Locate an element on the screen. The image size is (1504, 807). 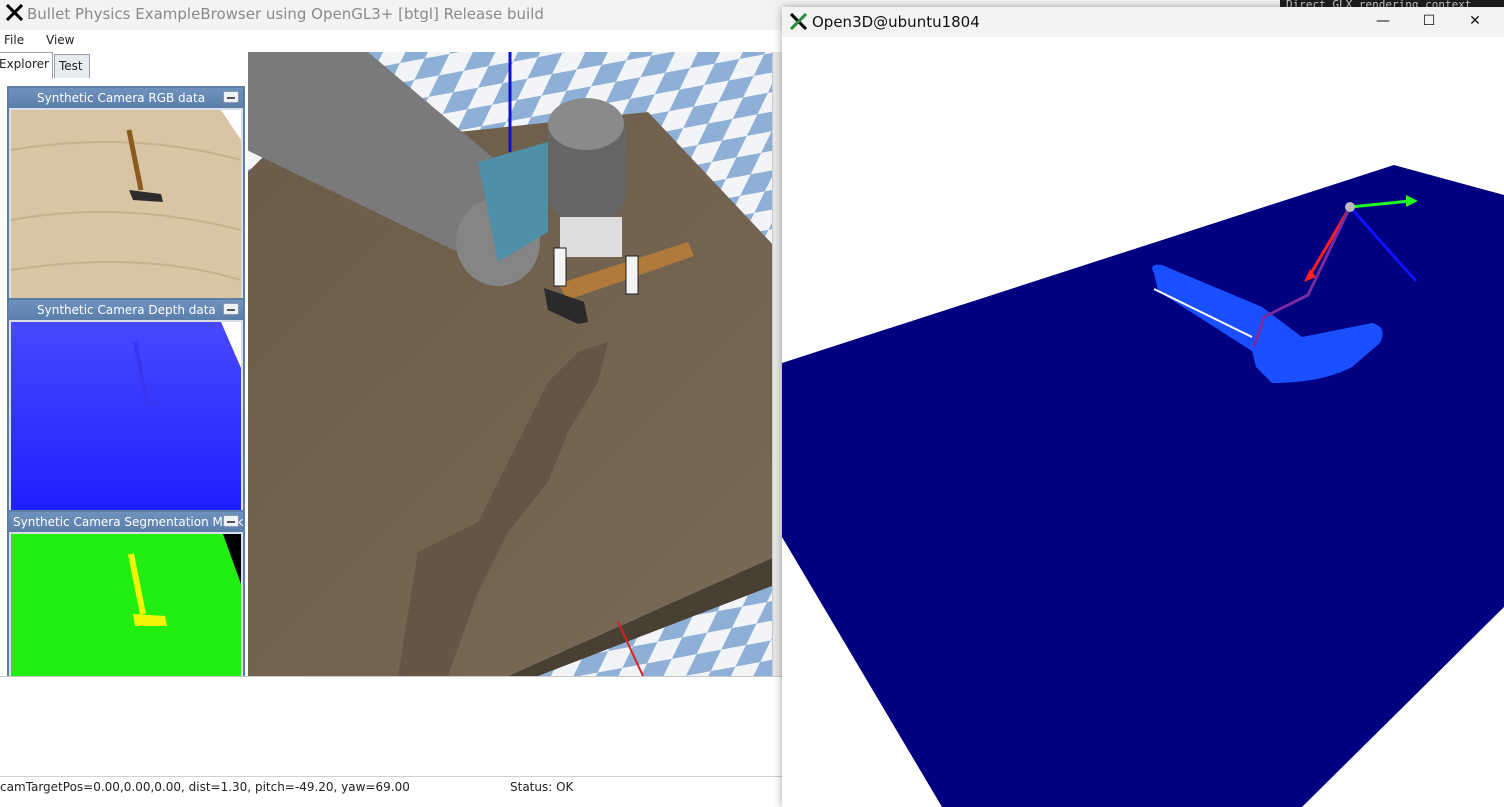
menu-file: File is located at coordinates (14, 40).